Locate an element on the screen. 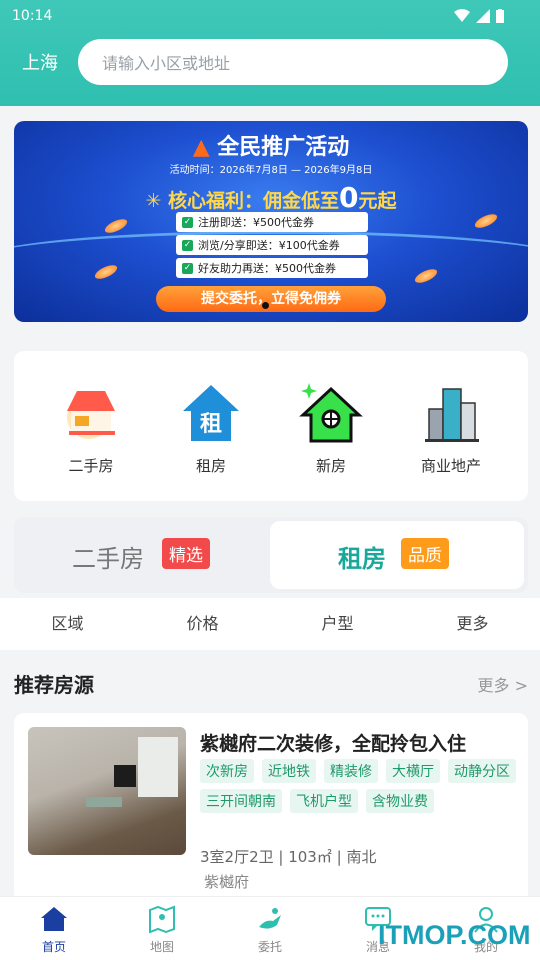 Image resolution: width=540 pixels, height=960 pixels. entrust-icon is located at coordinates (270, 918).